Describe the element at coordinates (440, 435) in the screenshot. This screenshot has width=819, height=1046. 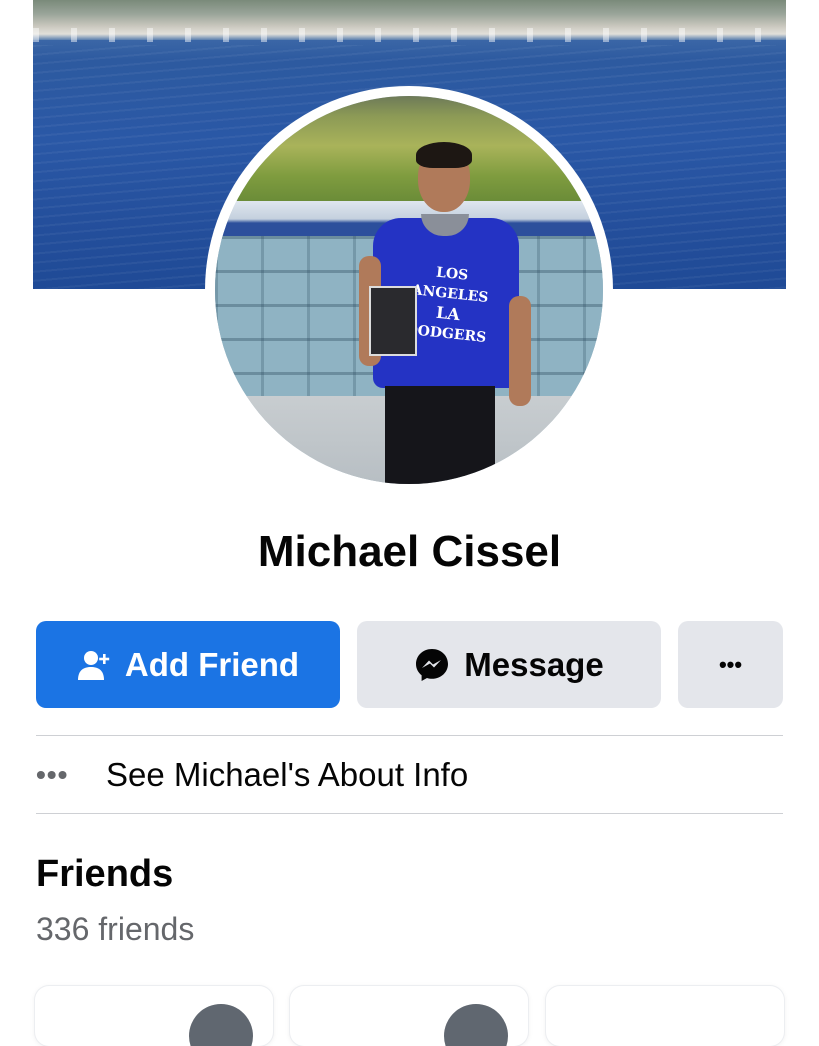
I see `person-pants` at that location.